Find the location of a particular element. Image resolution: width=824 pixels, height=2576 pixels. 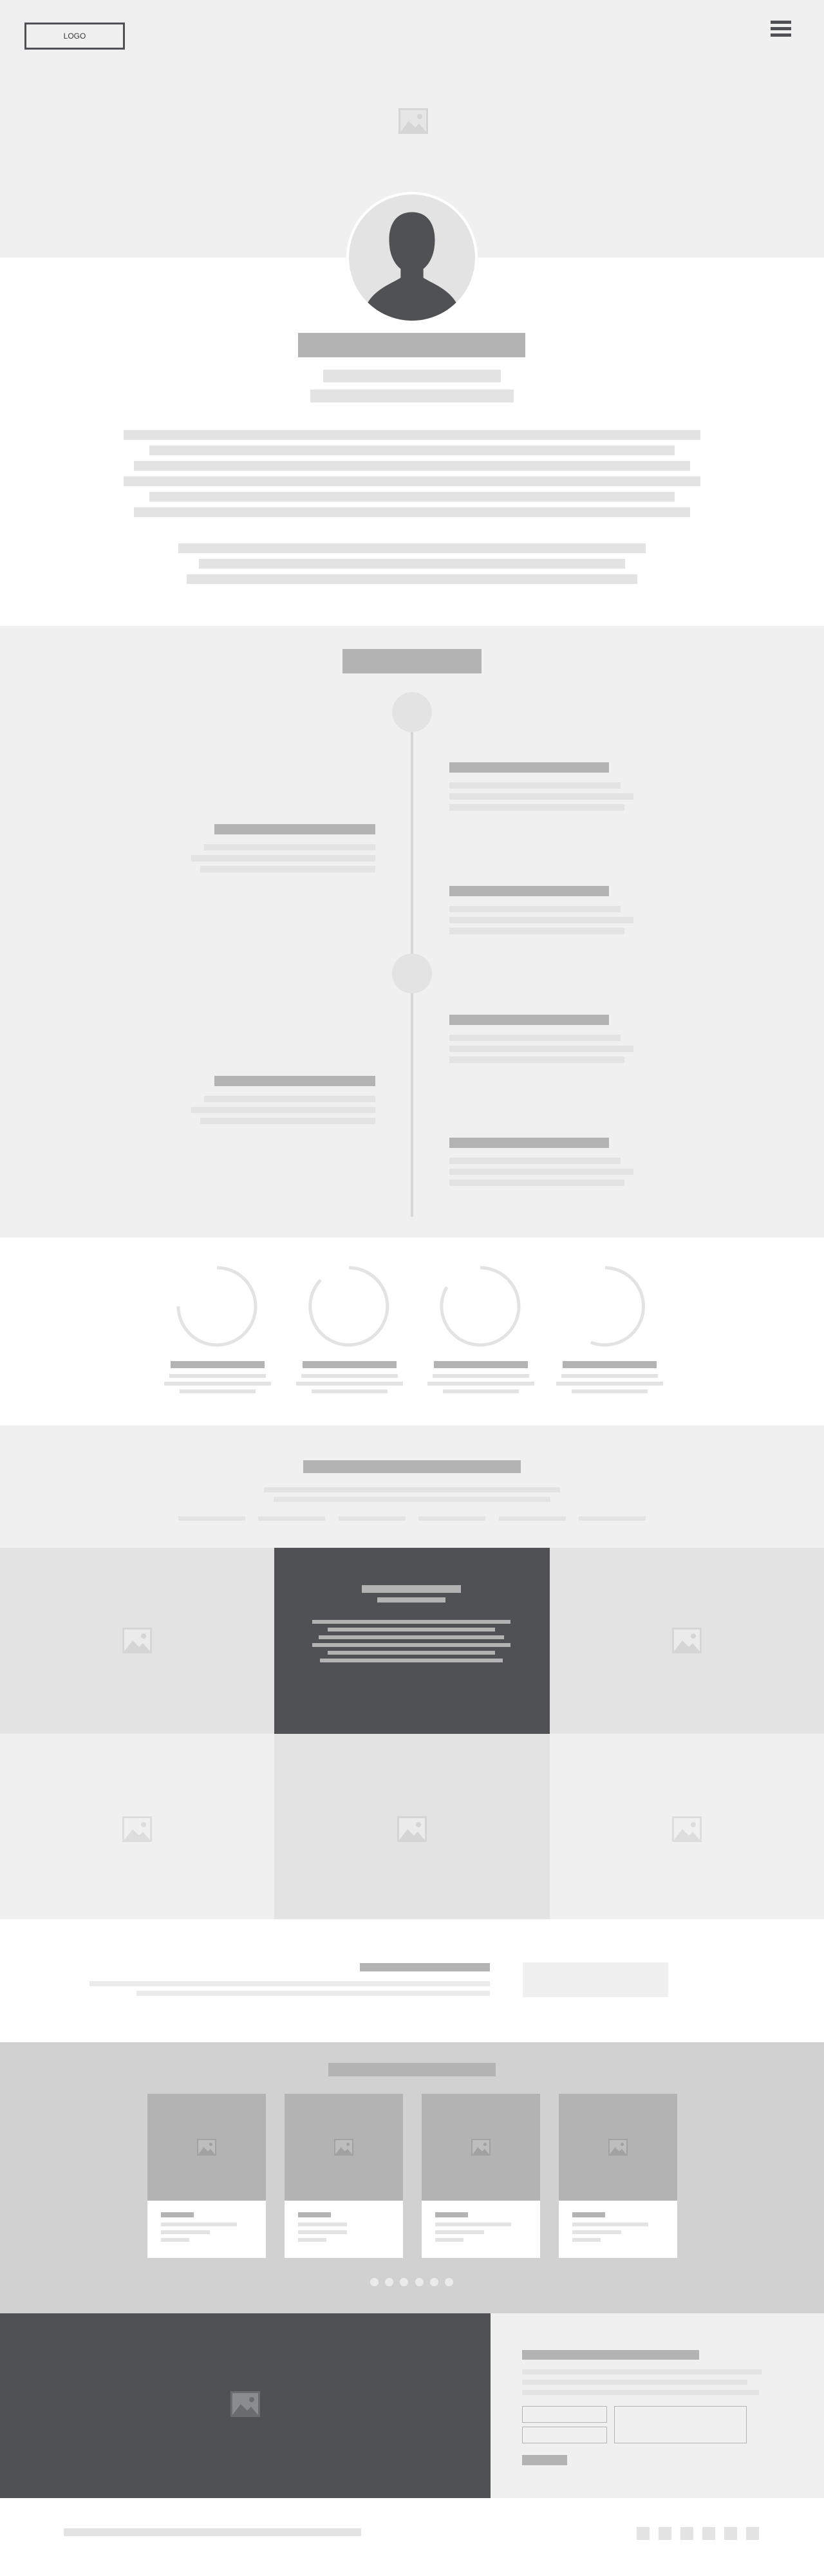

avatar is located at coordinates (412, 257).